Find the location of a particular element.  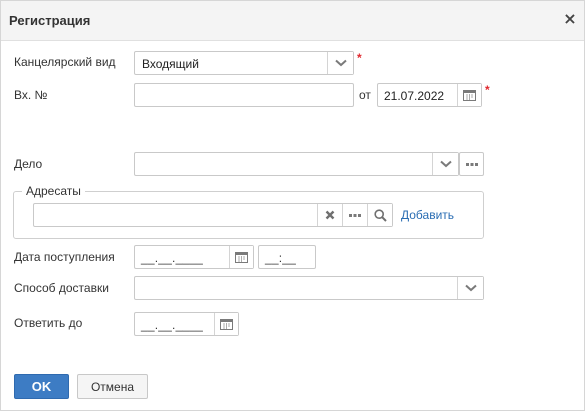

delivery-method-dropdown-button is located at coordinates (470, 288).